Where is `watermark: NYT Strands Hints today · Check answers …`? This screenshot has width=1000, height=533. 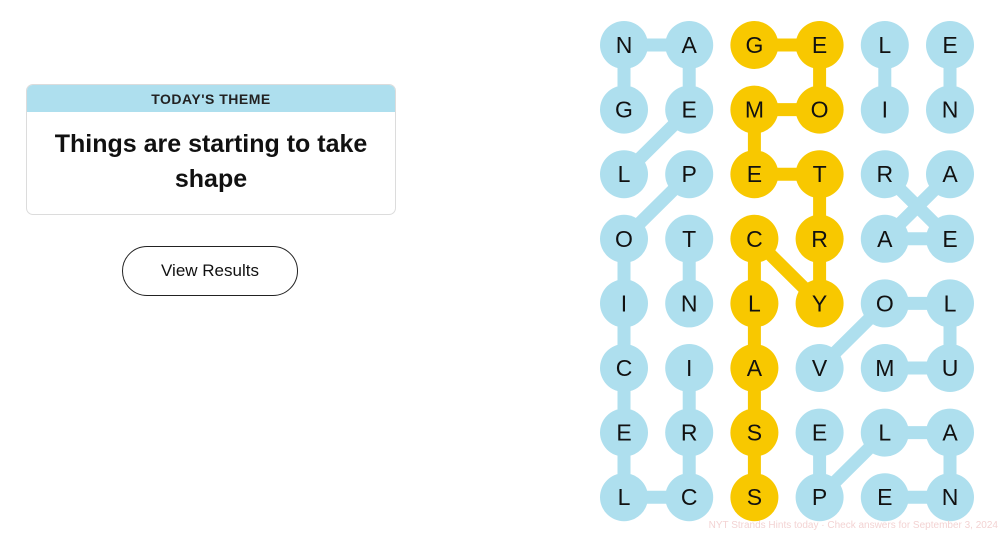 watermark: NYT Strands Hints today · Check answers … is located at coordinates (853, 525).